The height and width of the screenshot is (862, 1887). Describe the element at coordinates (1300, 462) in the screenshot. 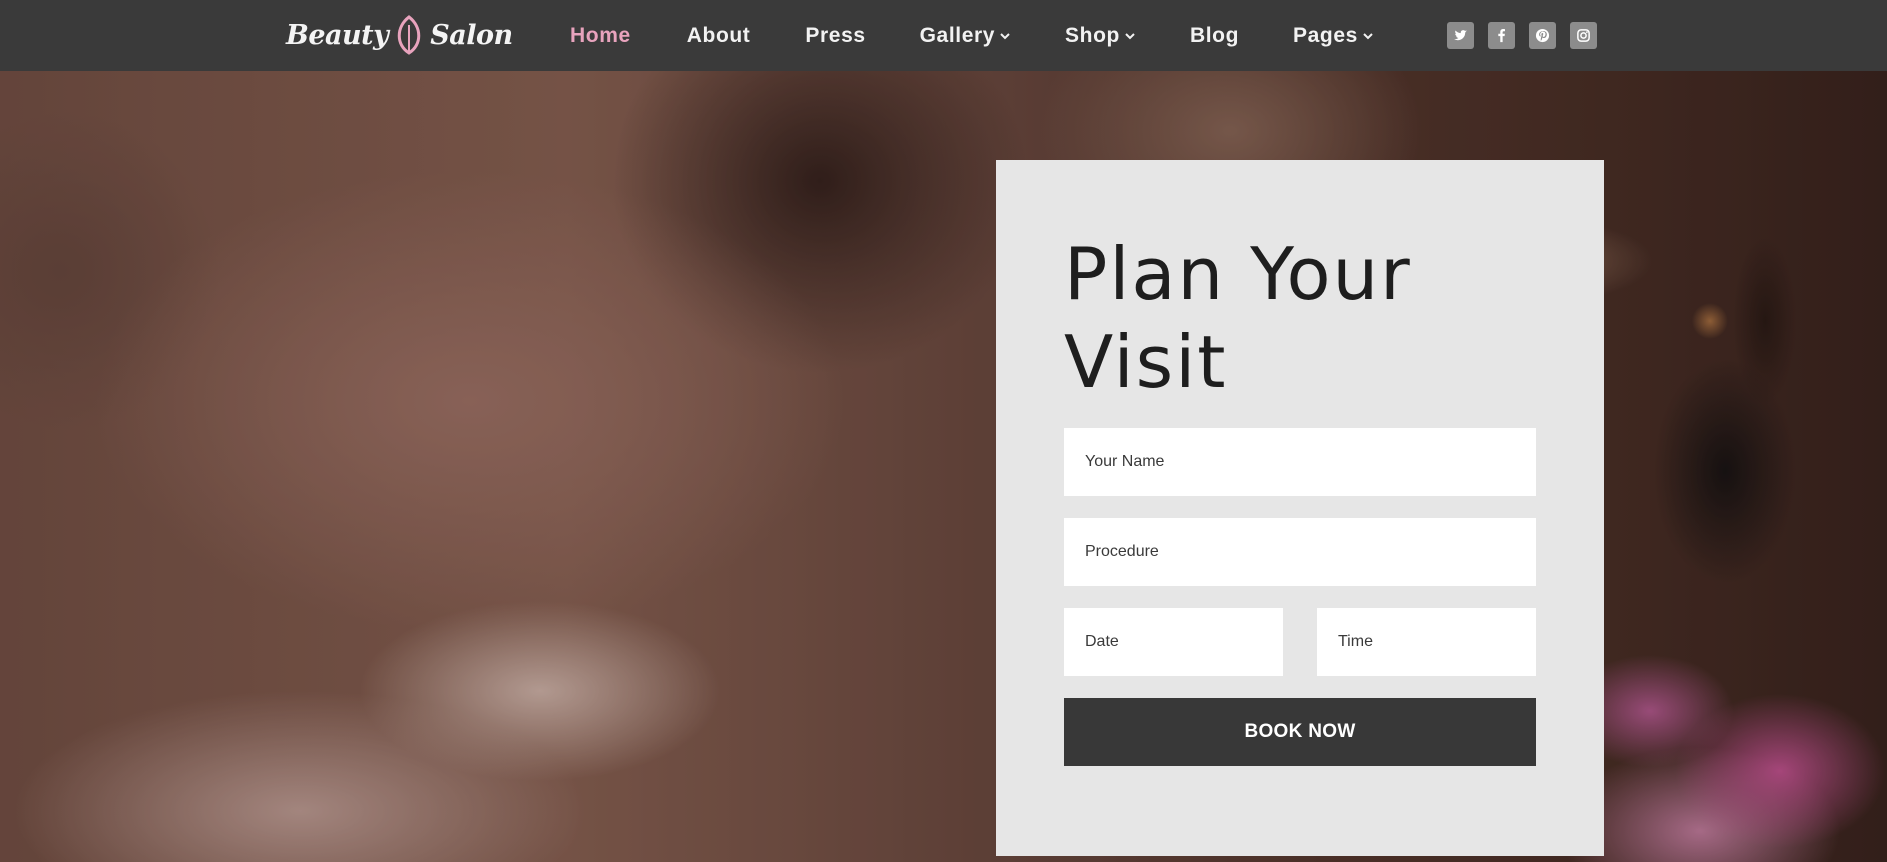

I see `name-field` at that location.